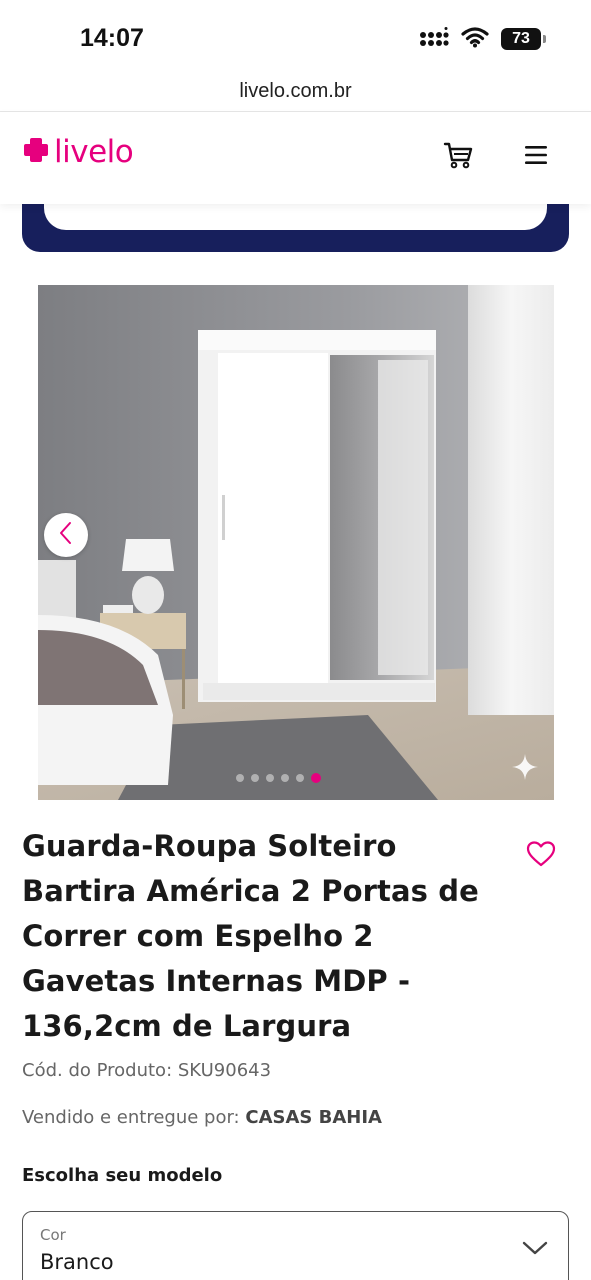 This screenshot has height=1280, width=591. What do you see at coordinates (77, 1262) in the screenshot?
I see `color-select-value: Branco` at bounding box center [77, 1262].